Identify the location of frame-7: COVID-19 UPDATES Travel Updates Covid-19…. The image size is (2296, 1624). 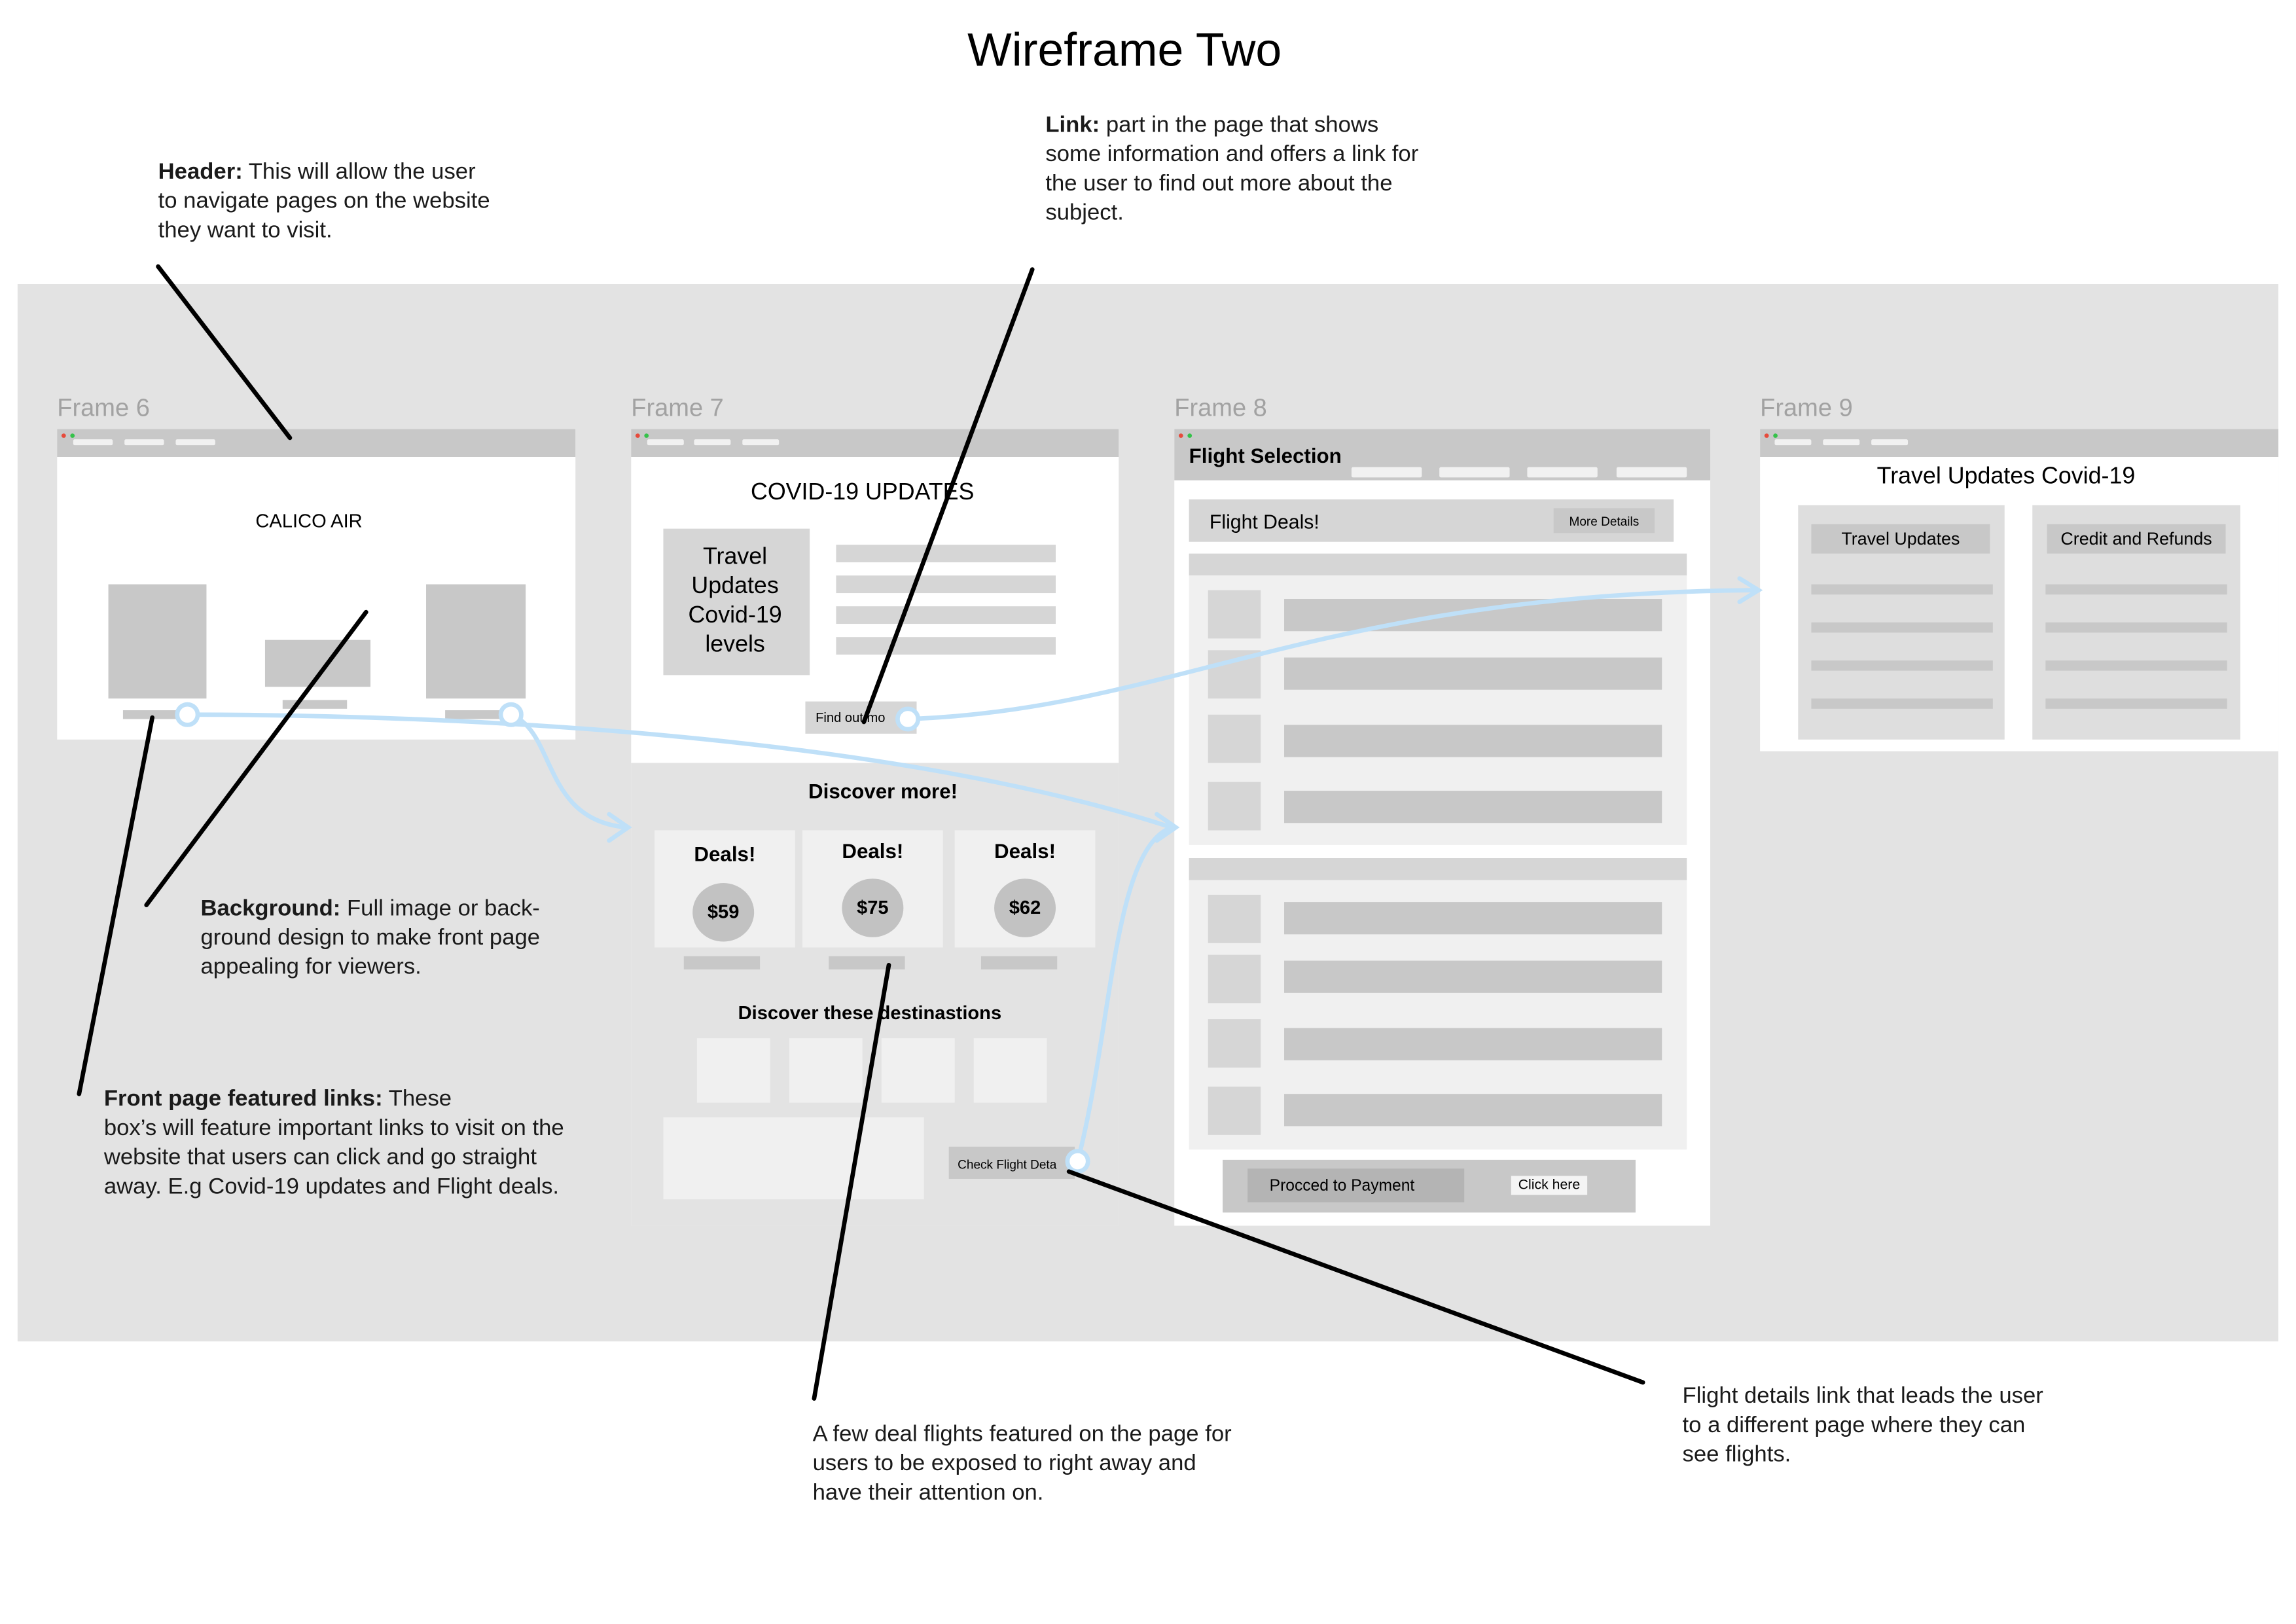
(875, 827).